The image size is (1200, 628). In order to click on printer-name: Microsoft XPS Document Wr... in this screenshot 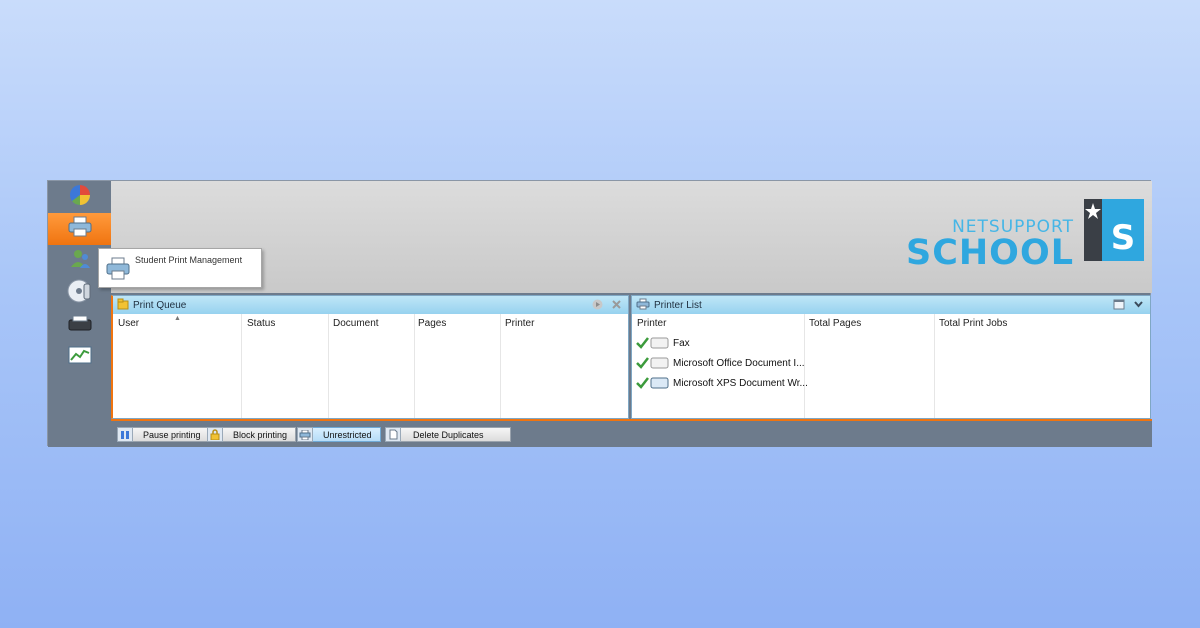, I will do `click(740, 383)`.